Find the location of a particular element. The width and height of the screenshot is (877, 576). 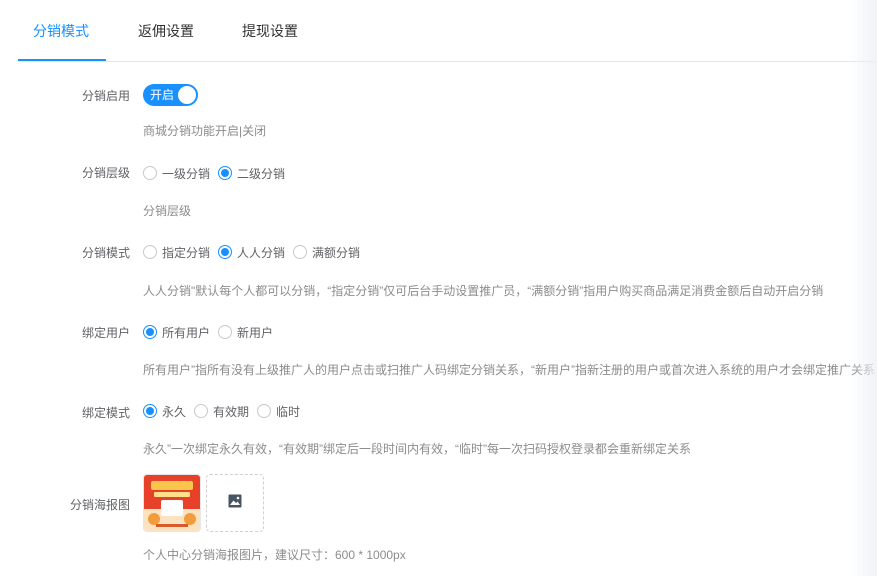

mode-radio-group: 指定分销 人人分销 满额分销 is located at coordinates (255, 252).